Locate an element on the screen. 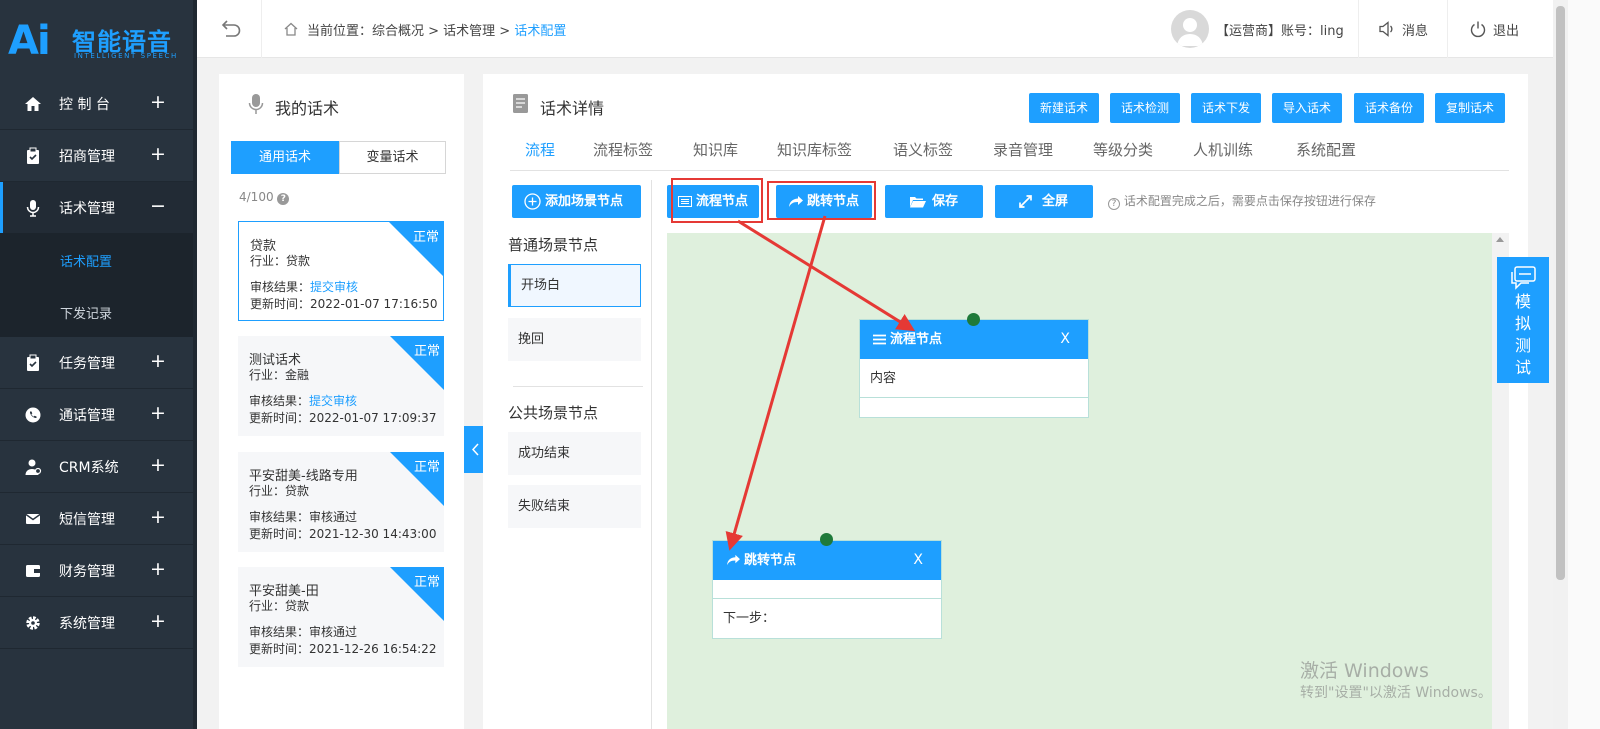 The image size is (1600, 729). script-updated: 更新时间：2021-12-30 14:43:00 is located at coordinates (343, 534).